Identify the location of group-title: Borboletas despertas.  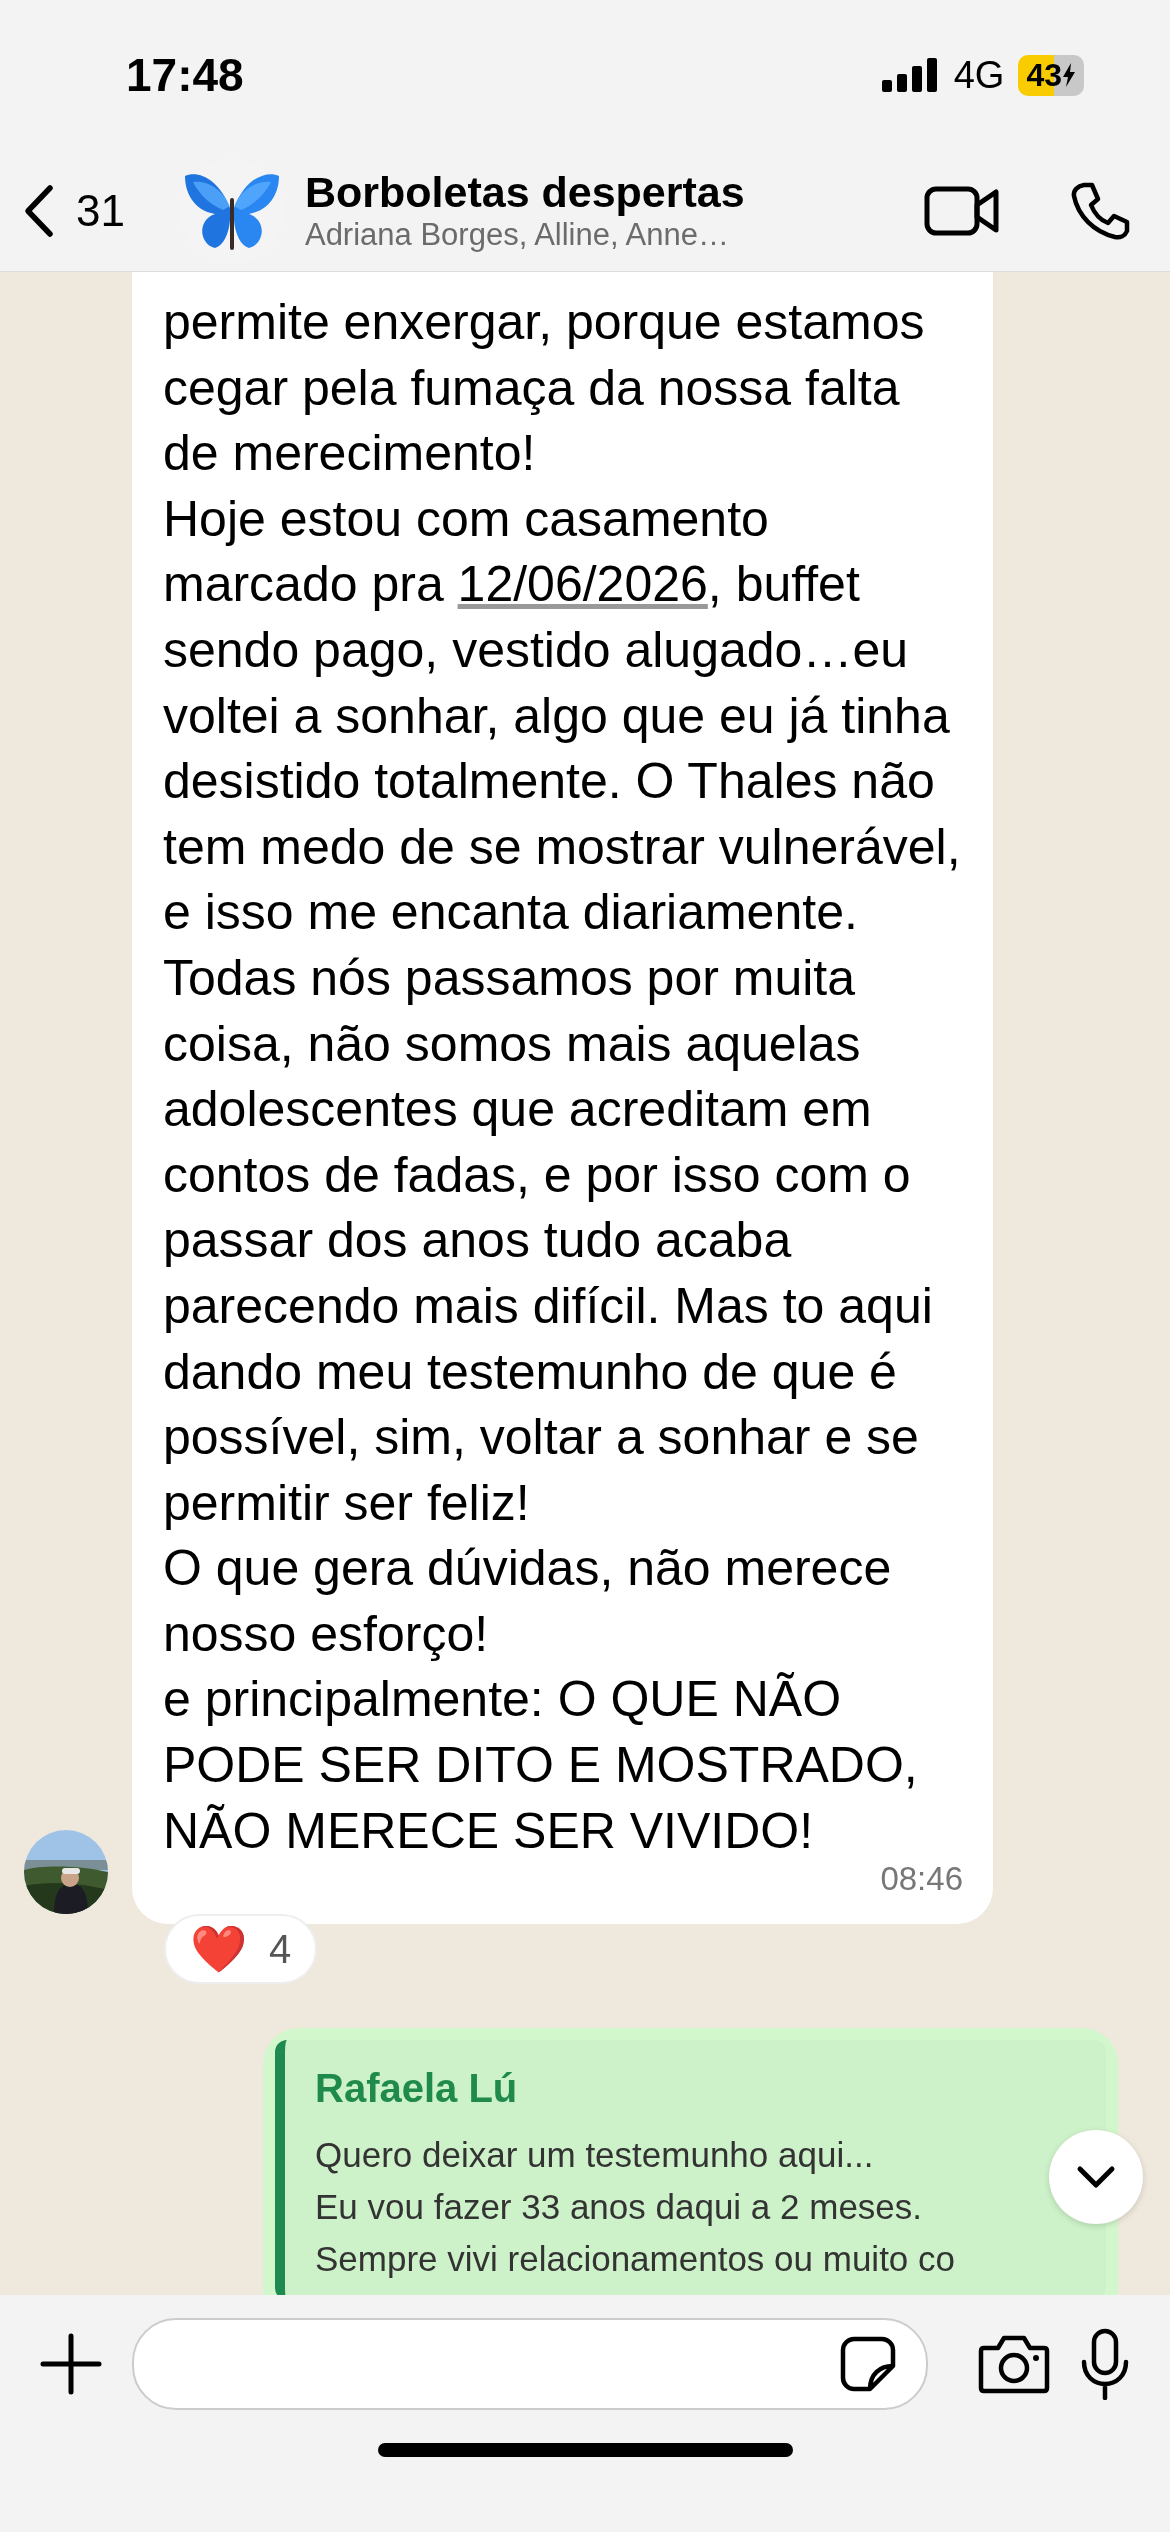
(604, 192).